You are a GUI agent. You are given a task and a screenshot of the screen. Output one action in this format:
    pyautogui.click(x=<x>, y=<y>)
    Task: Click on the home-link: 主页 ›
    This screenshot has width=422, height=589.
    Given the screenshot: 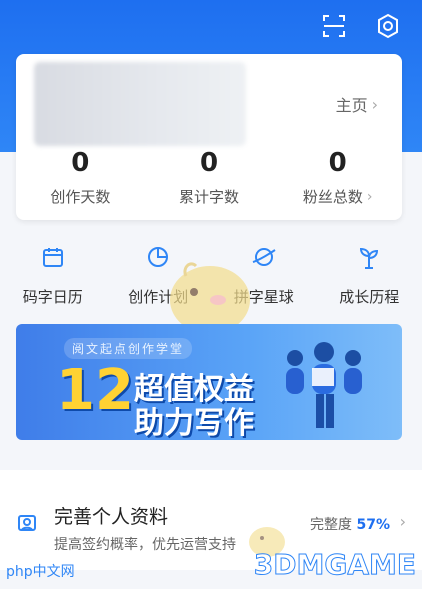 What is the action you would take?
    pyautogui.click(x=357, y=104)
    